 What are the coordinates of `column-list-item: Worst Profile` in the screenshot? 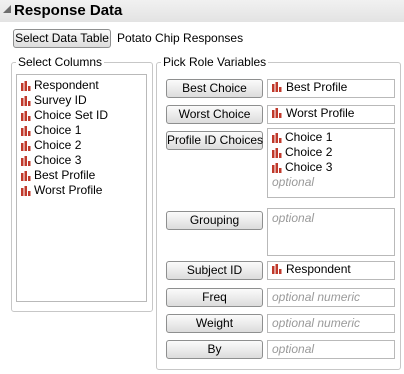 It's located at (81, 190).